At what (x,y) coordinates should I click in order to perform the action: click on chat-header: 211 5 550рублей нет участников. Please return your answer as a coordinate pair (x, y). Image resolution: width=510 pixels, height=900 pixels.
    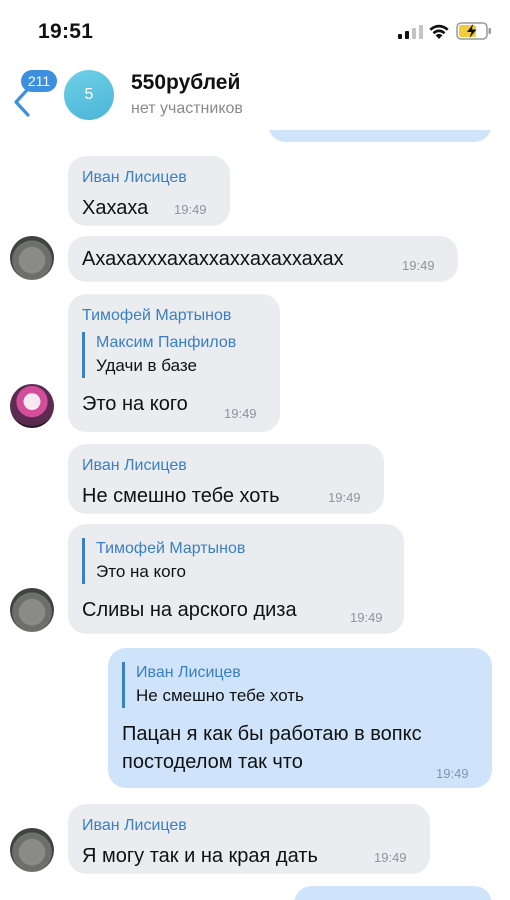
    Looking at the image, I should click on (255, 94).